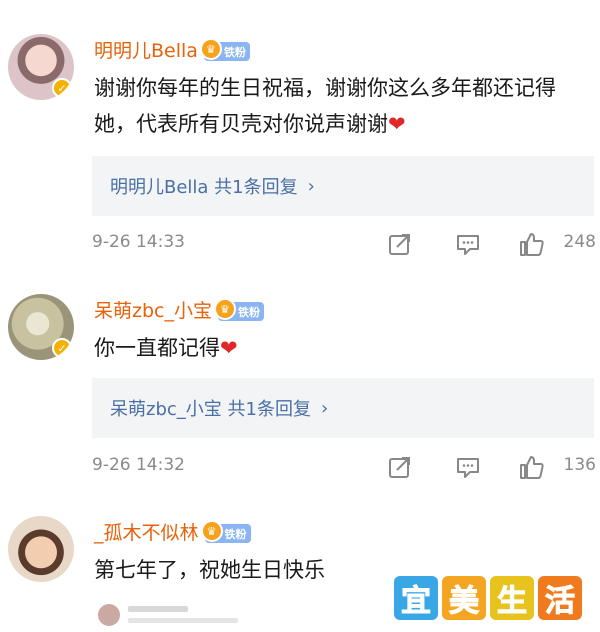 Image resolution: width=600 pixels, height=632 pixels. What do you see at coordinates (153, 311) in the screenshot?
I see `username-label: 呆萌zbc_小宝` at bounding box center [153, 311].